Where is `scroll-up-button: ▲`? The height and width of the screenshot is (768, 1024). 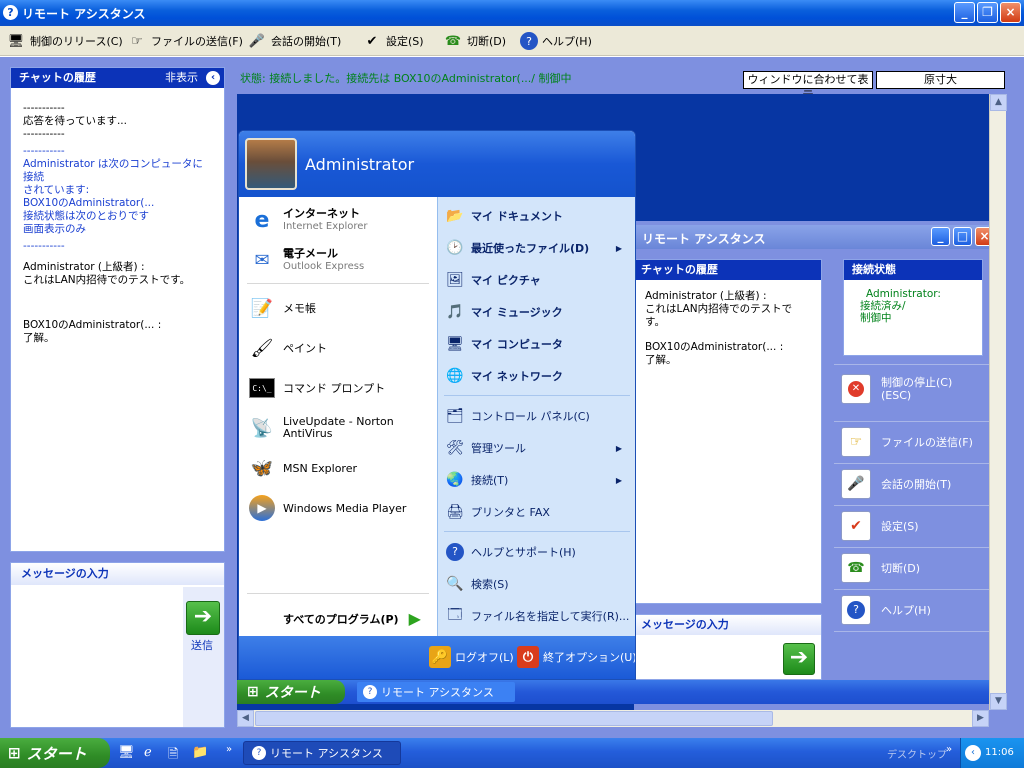 scroll-up-button: ▲ is located at coordinates (998, 102).